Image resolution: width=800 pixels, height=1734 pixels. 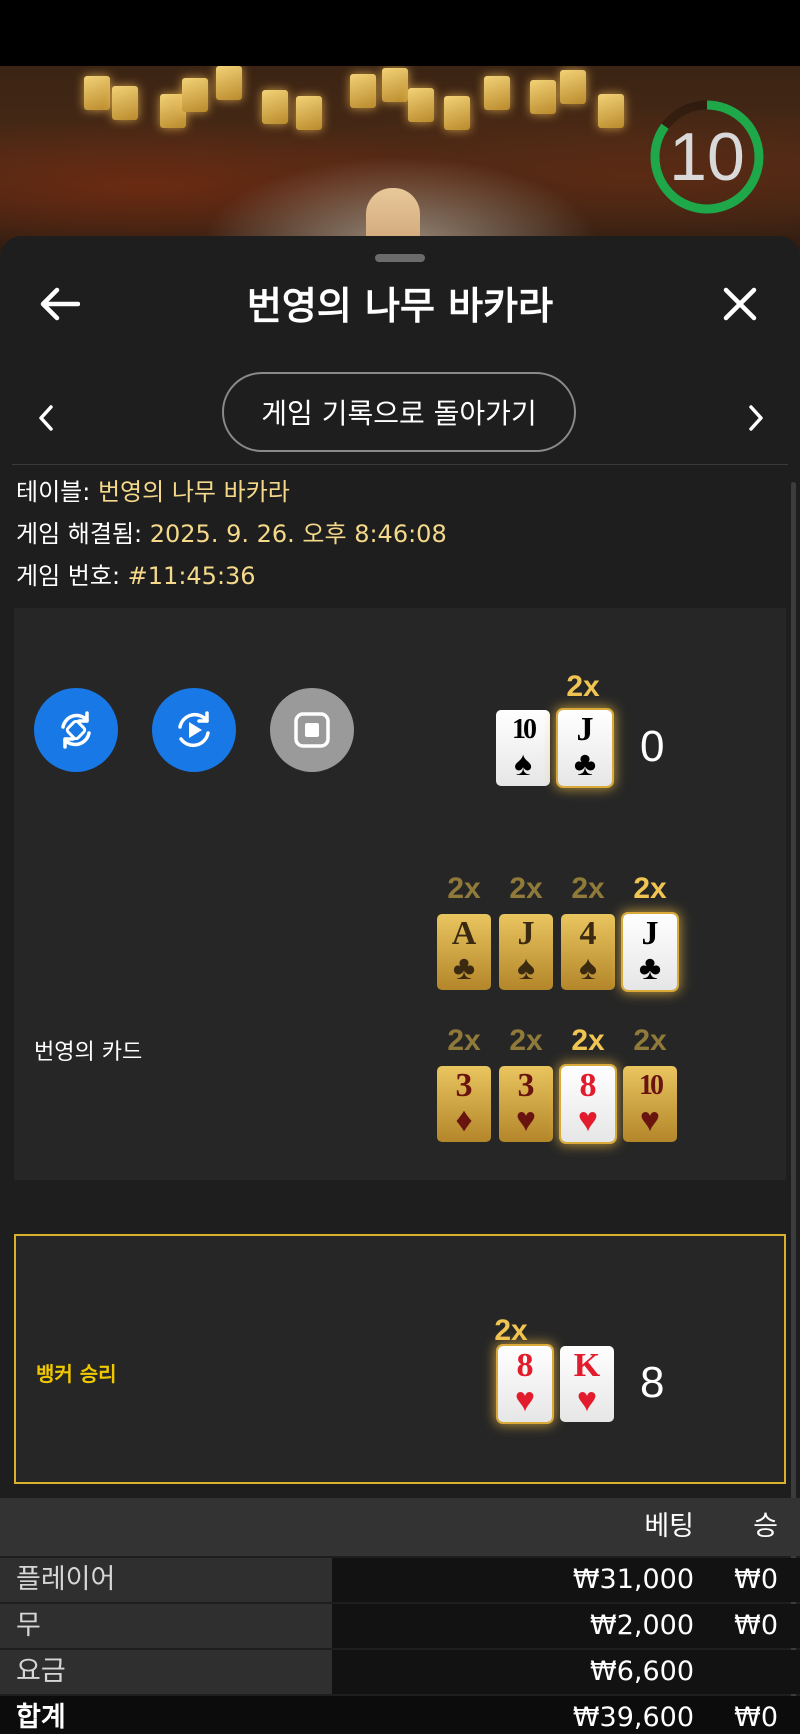 I want to click on diamond-icon: ♦, so click(x=464, y=1120).